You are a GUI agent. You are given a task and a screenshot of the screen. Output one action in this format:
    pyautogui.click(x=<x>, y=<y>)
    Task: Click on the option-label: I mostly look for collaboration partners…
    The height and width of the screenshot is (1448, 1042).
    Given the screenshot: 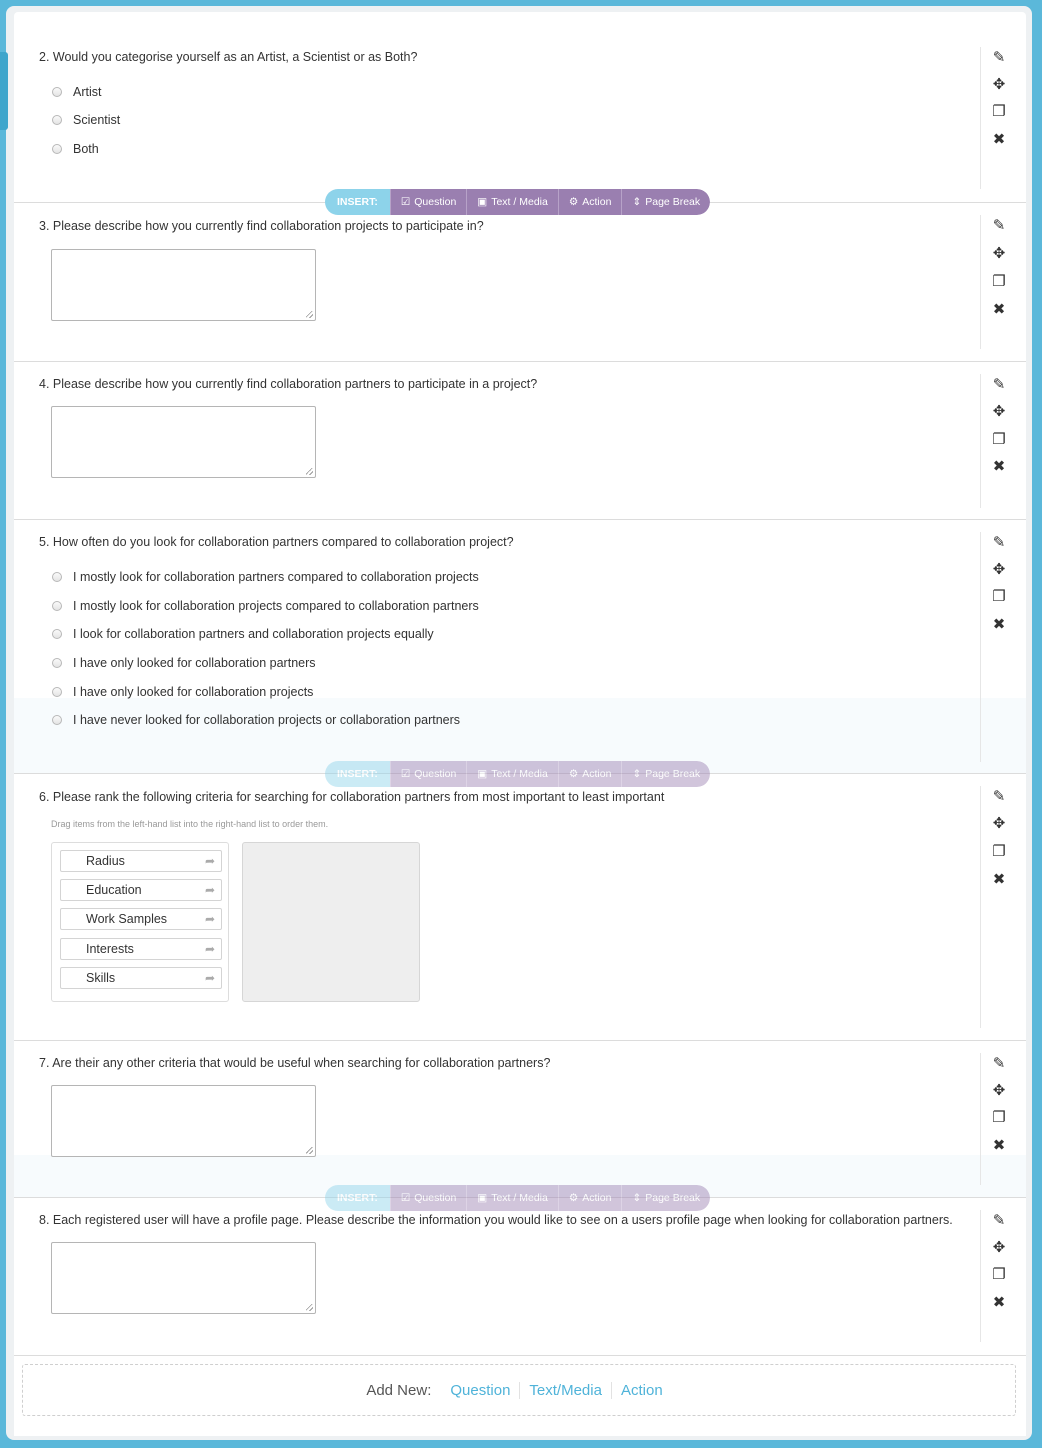 What is the action you would take?
    pyautogui.click(x=276, y=577)
    